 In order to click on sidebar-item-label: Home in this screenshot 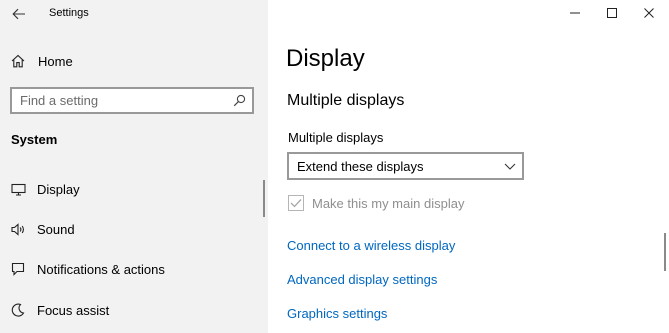, I will do `click(55, 61)`.